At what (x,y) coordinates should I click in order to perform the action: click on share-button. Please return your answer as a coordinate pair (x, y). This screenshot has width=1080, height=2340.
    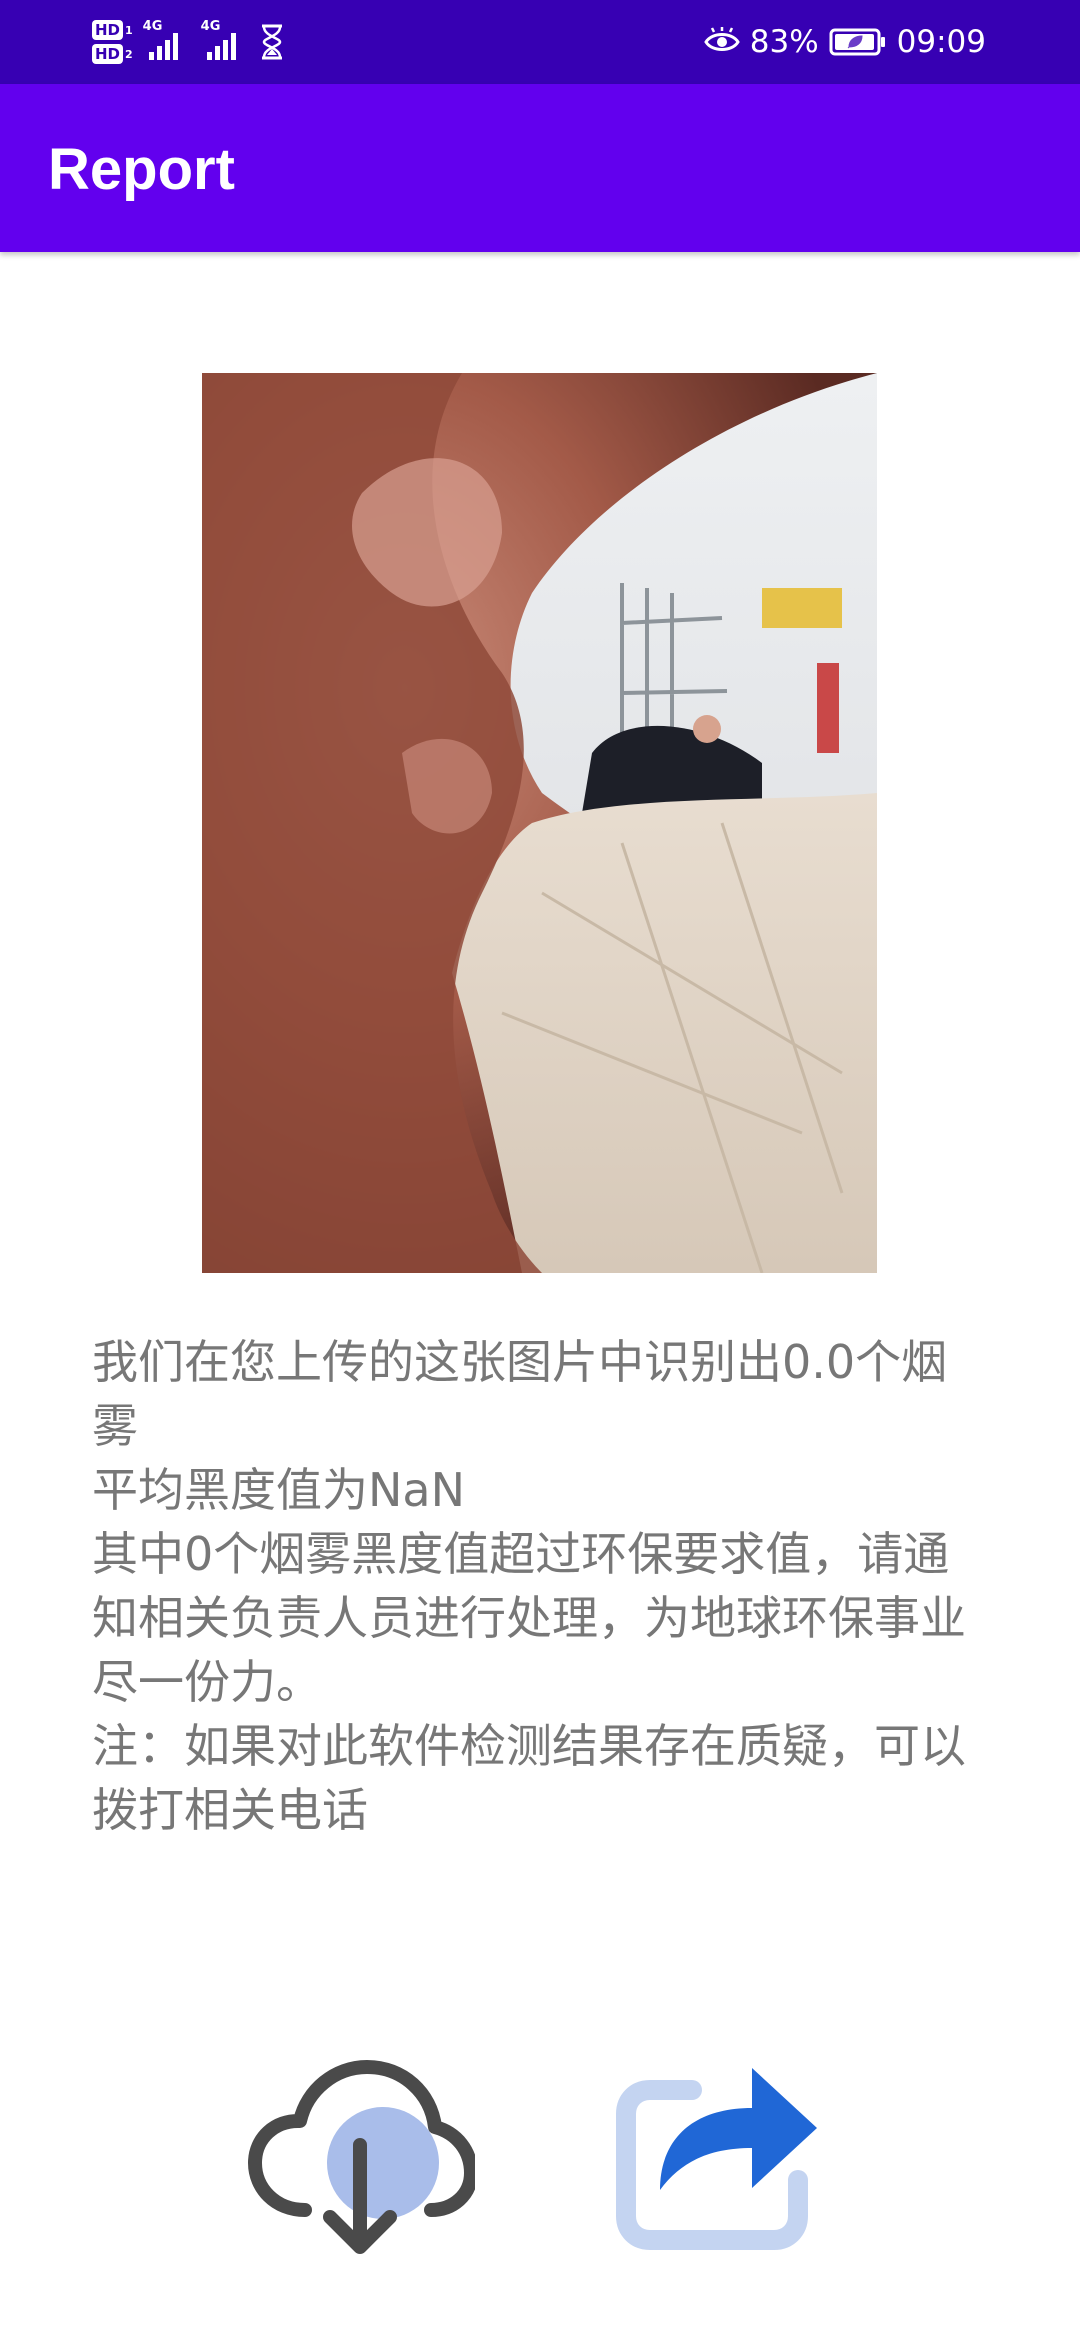
    Looking at the image, I should click on (727, 2145).